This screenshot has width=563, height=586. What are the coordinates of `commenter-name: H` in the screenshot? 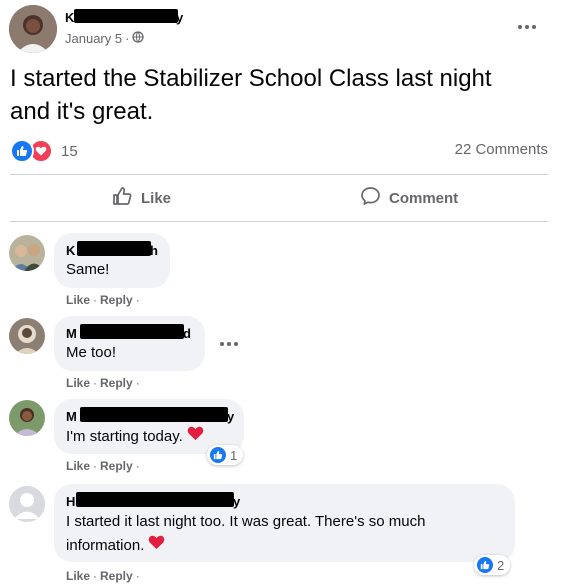 It's located at (70, 501).